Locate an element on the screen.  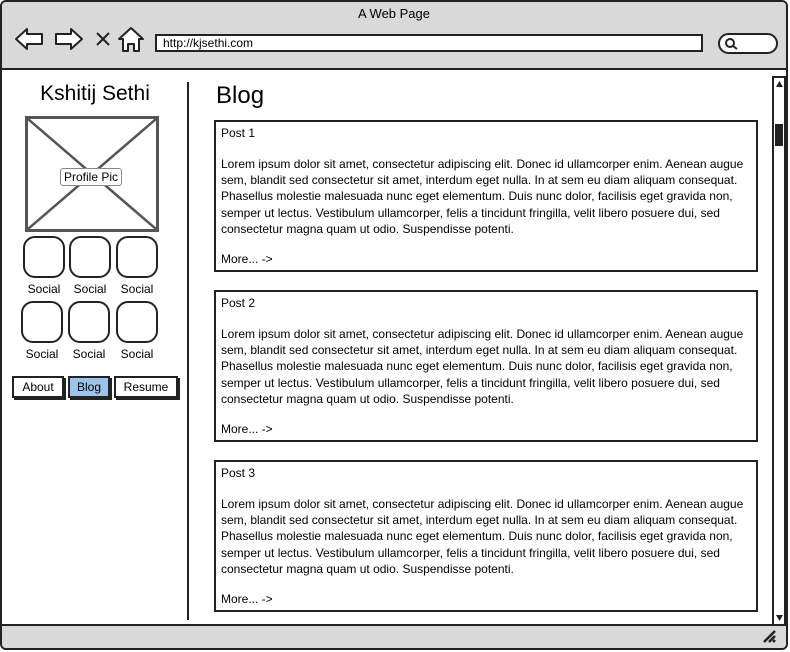
scroll-thumb is located at coordinates (779, 135).